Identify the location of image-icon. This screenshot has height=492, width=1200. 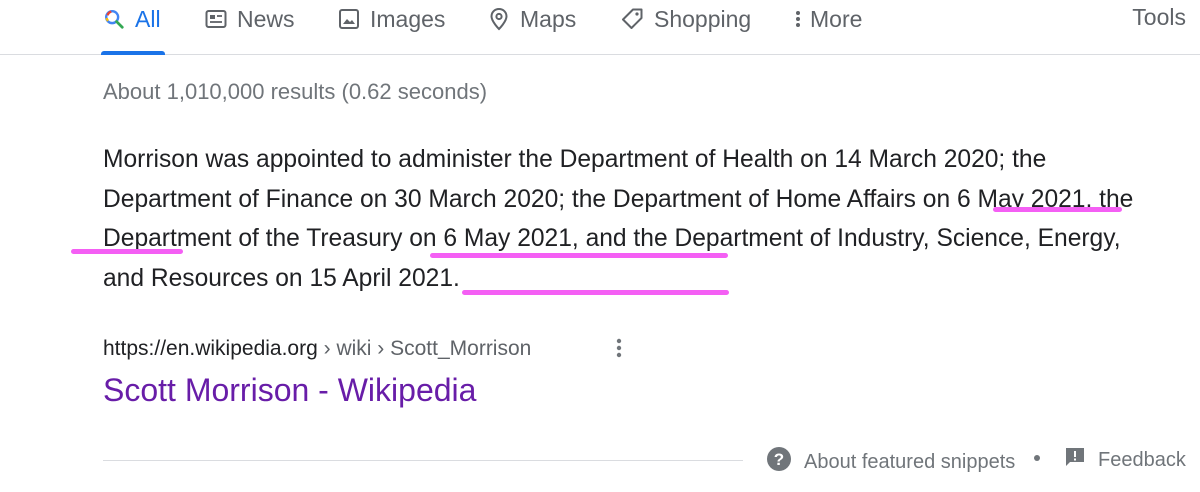
(349, 19).